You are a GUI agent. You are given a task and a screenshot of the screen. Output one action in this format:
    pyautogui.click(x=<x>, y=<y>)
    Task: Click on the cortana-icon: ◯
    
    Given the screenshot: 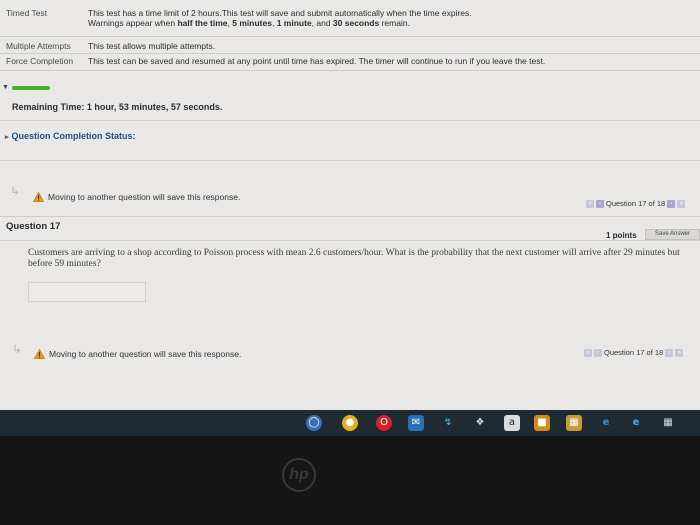 What is the action you would take?
    pyautogui.click(x=314, y=423)
    